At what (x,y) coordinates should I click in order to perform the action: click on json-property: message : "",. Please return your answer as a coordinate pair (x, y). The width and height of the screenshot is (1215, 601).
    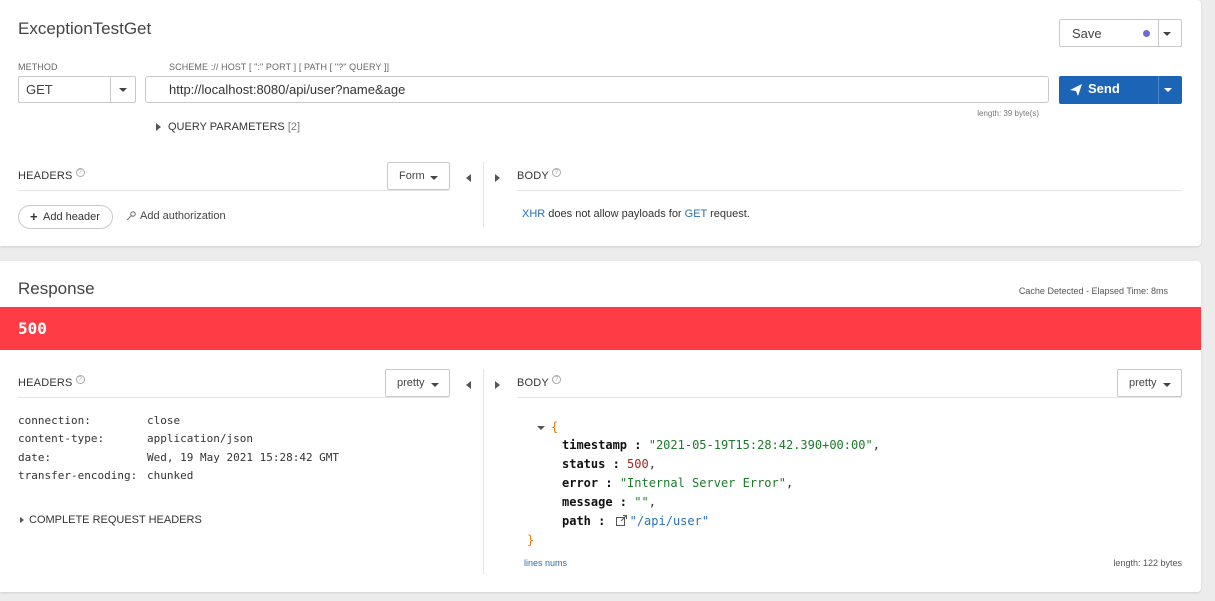
    Looking at the image, I should click on (609, 502).